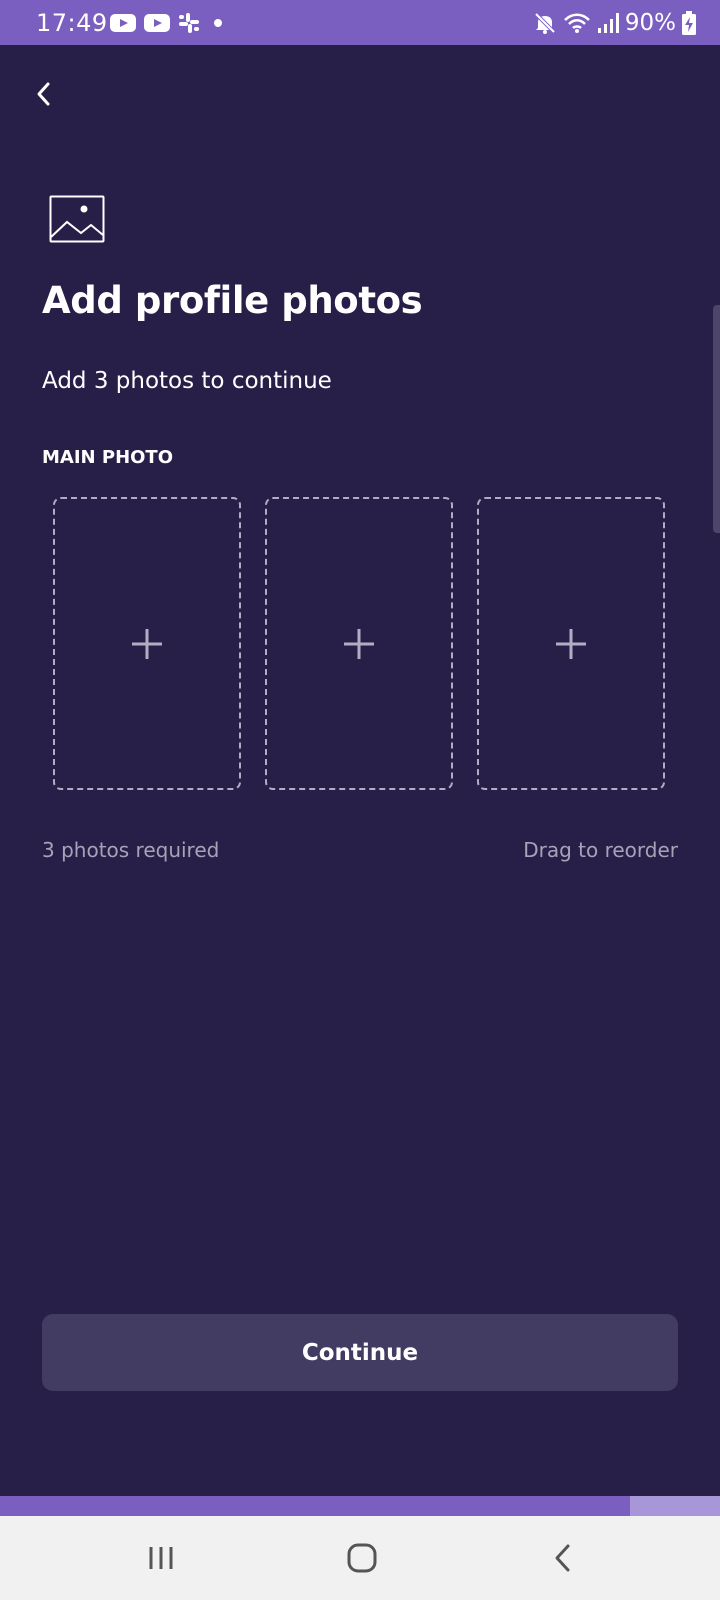 This screenshot has height=1600, width=720. I want to click on progress-fill, so click(315, 1506).